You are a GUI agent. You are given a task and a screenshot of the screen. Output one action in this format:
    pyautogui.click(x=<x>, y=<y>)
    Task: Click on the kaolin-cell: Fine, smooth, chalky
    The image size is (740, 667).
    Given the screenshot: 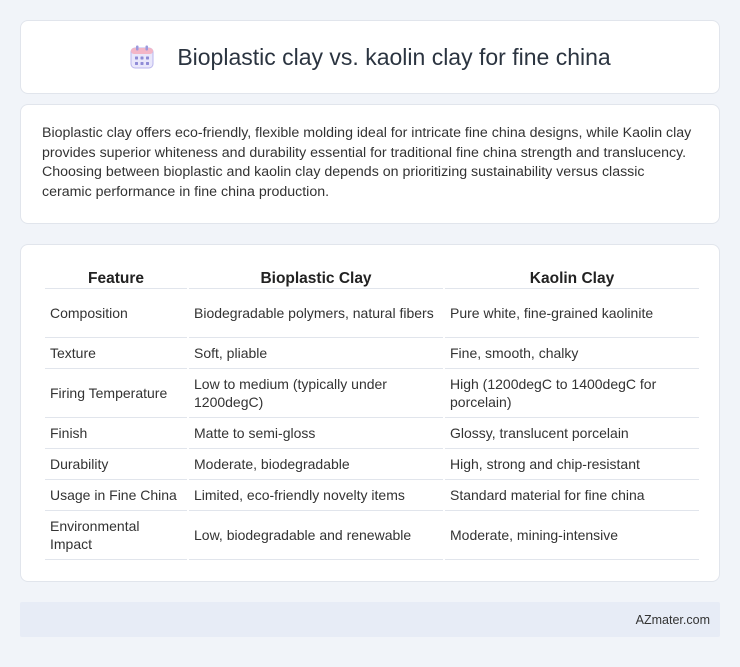 What is the action you would take?
    pyautogui.click(x=572, y=353)
    